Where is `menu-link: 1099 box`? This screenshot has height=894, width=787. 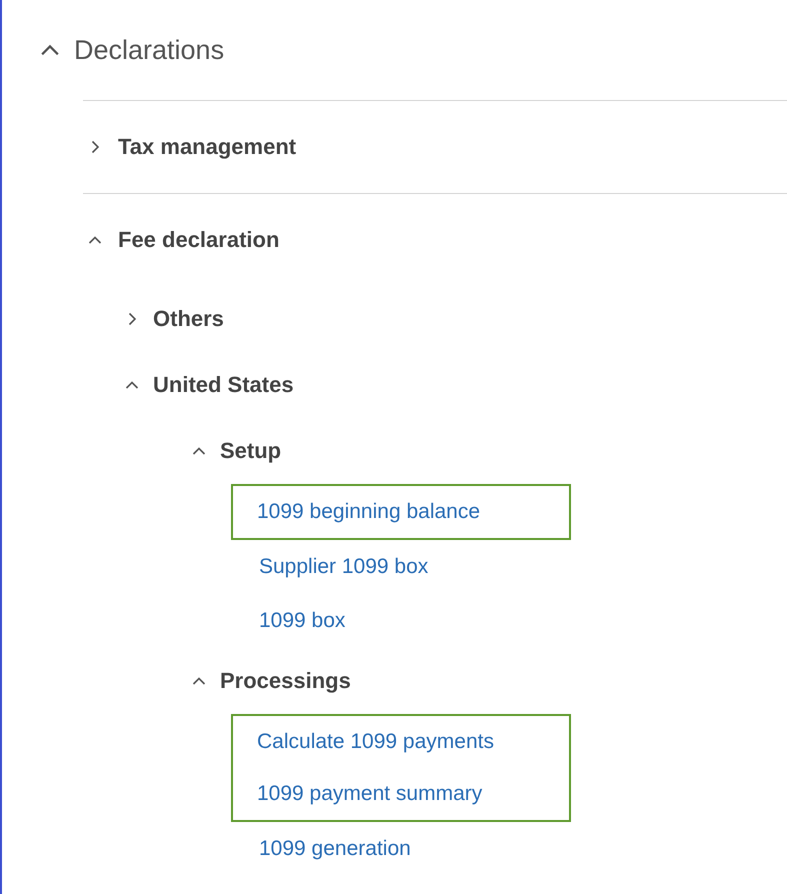 menu-link: 1099 box is located at coordinates (302, 621).